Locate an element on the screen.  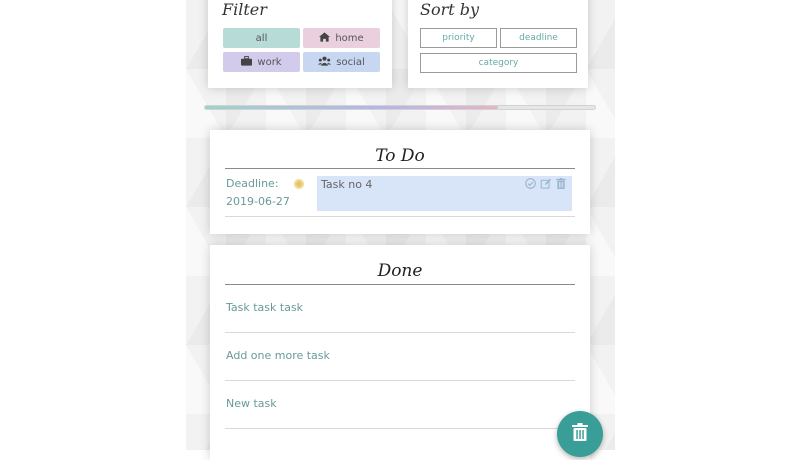
edit-icon is located at coordinates (546, 185).